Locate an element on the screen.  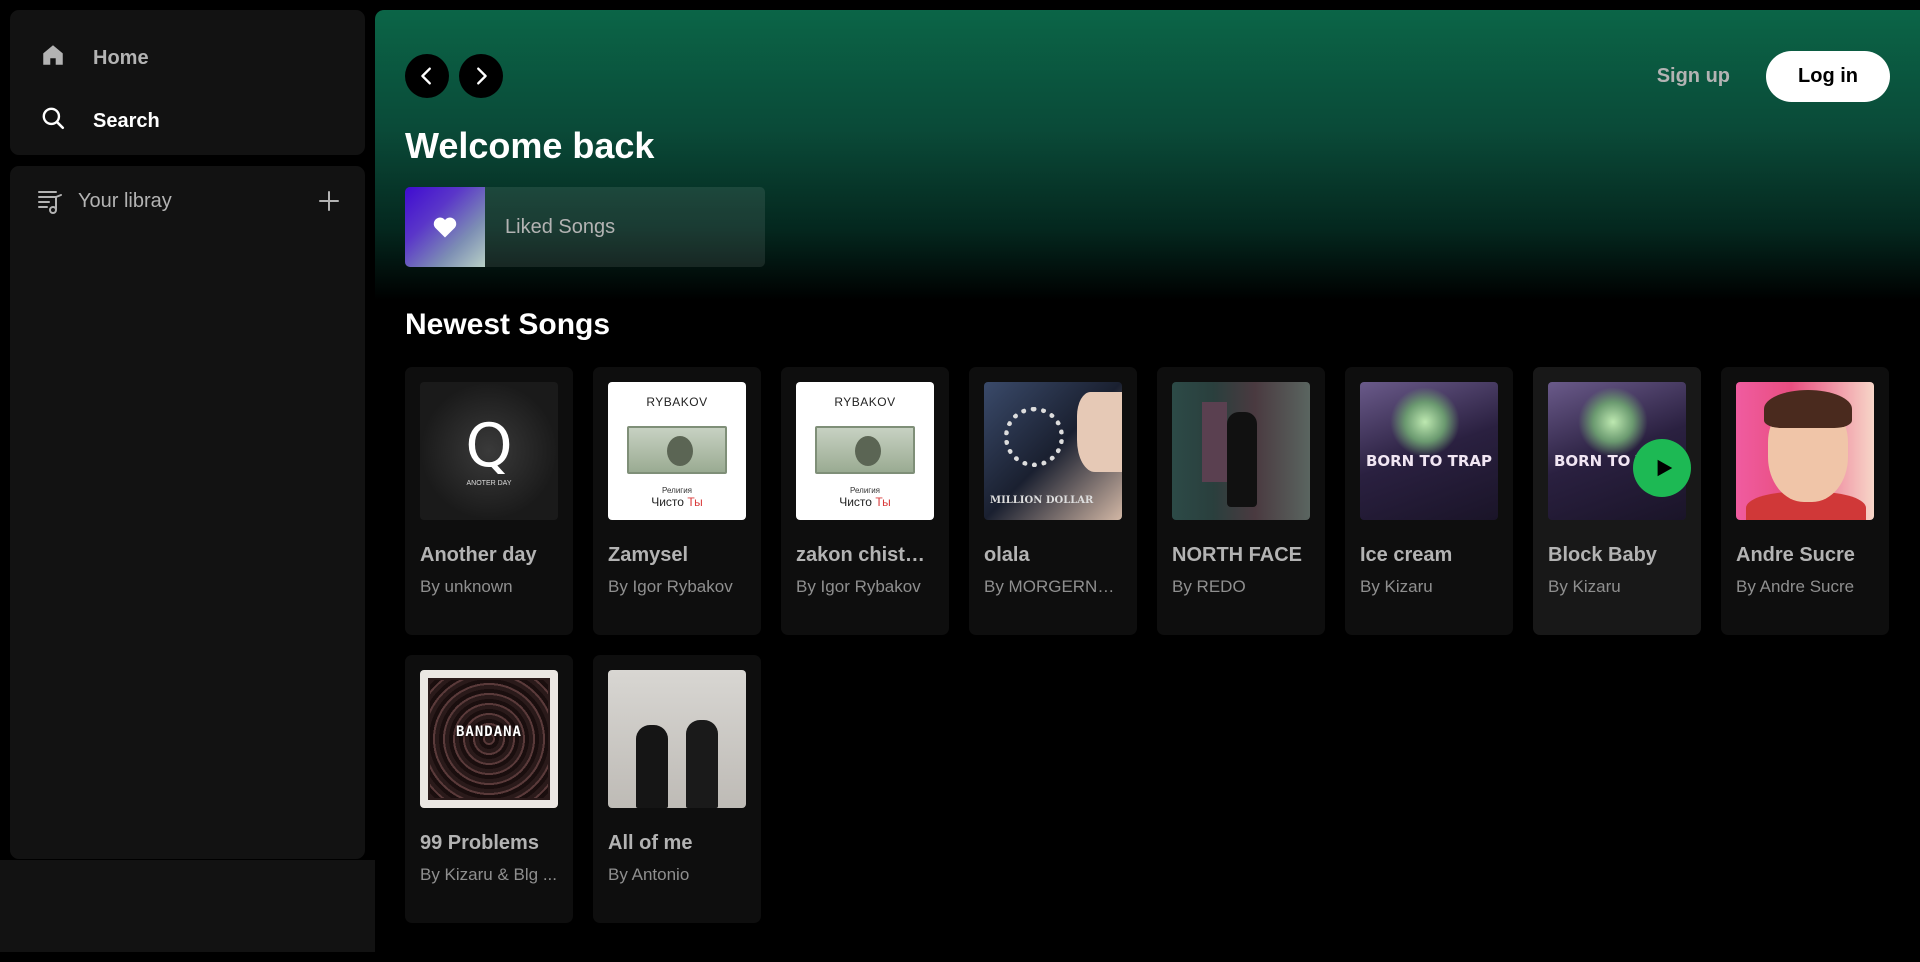
song-artist: By Antonio is located at coordinates (649, 874).